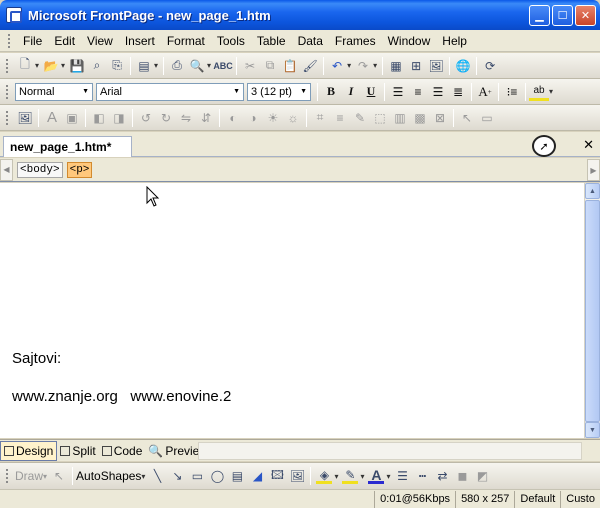 This screenshot has width=600, height=508. I want to click on set-transparent-icon: ✎, so click(360, 118).